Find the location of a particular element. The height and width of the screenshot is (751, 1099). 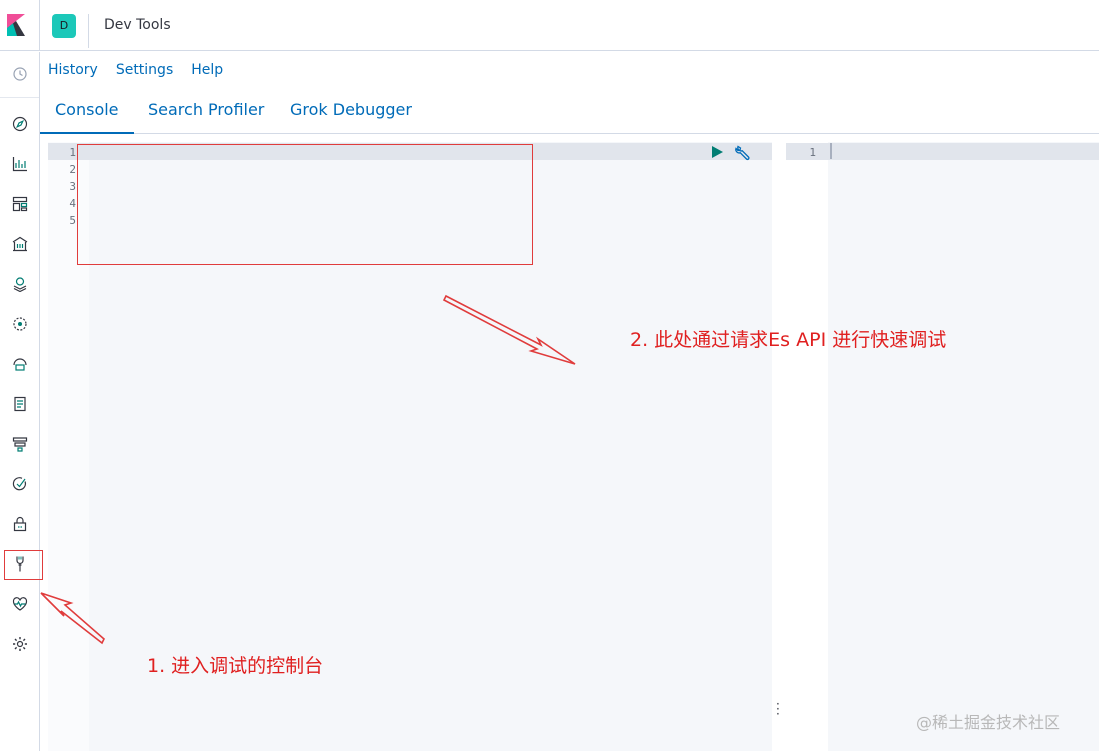

watermark: @稀土掘金技术社区 is located at coordinates (988, 722).